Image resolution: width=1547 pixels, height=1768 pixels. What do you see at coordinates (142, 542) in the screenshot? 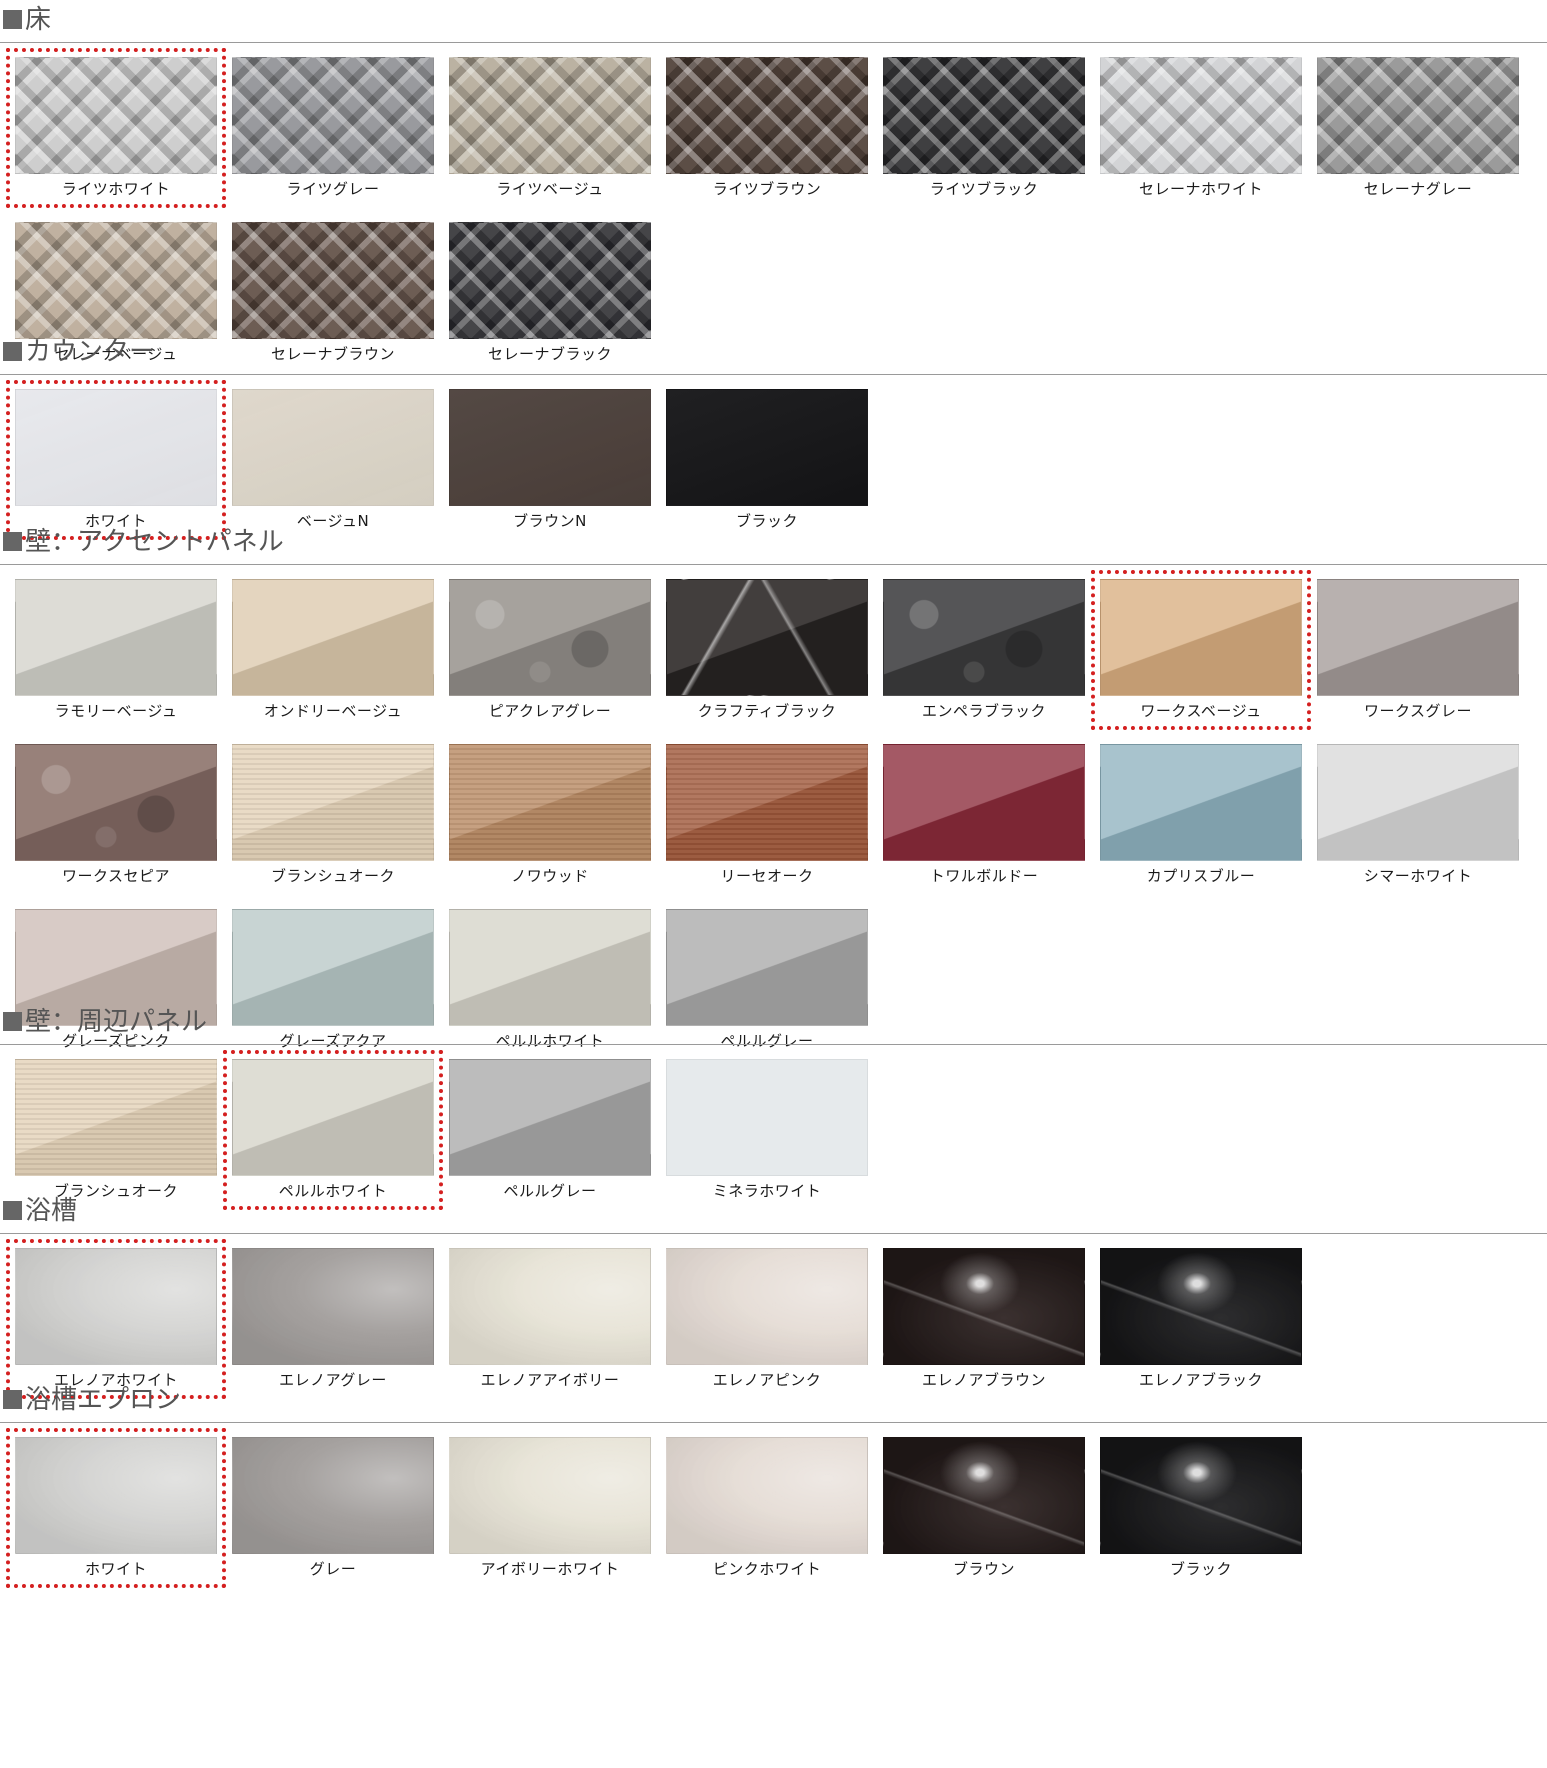
I see `section-title: 壁：アクセントパネル` at bounding box center [142, 542].